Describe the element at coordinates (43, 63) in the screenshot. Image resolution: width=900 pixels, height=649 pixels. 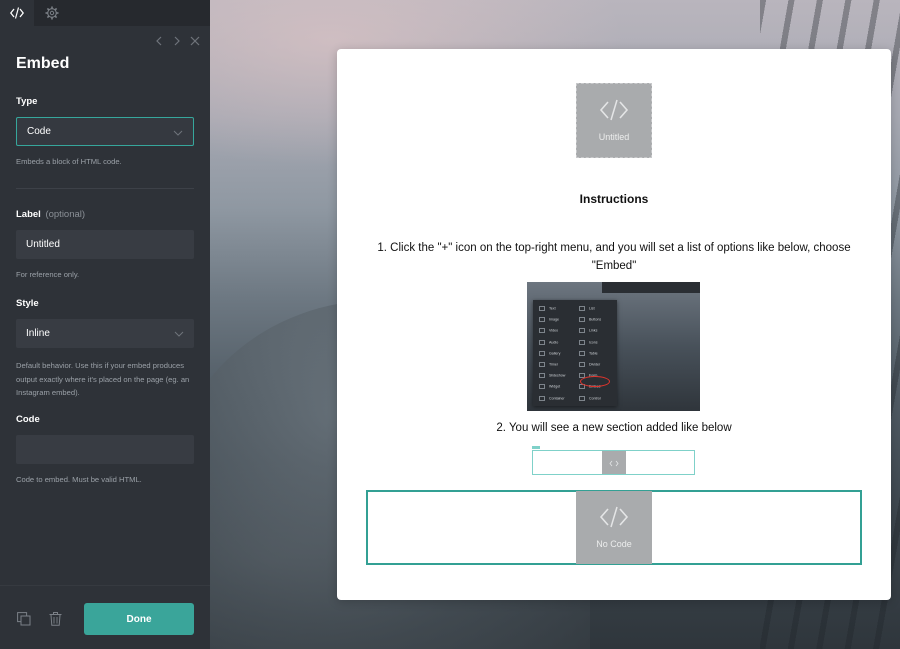
I see `panel-title: Embed` at that location.